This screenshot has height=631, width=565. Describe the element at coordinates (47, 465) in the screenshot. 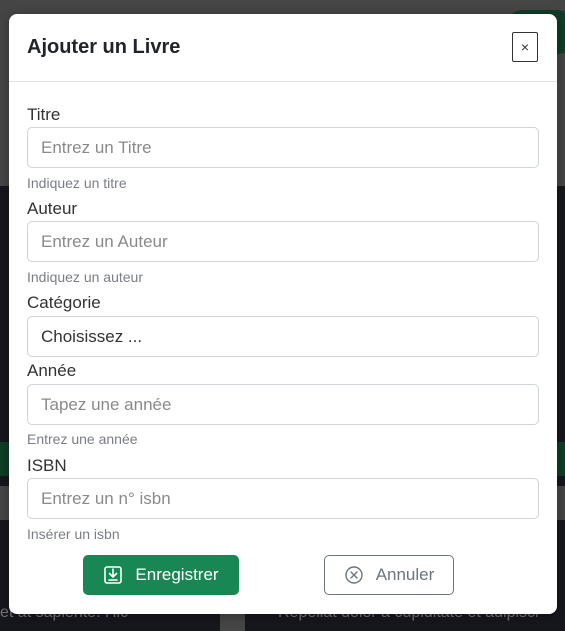

I see `isbn-label: ISBN` at that location.